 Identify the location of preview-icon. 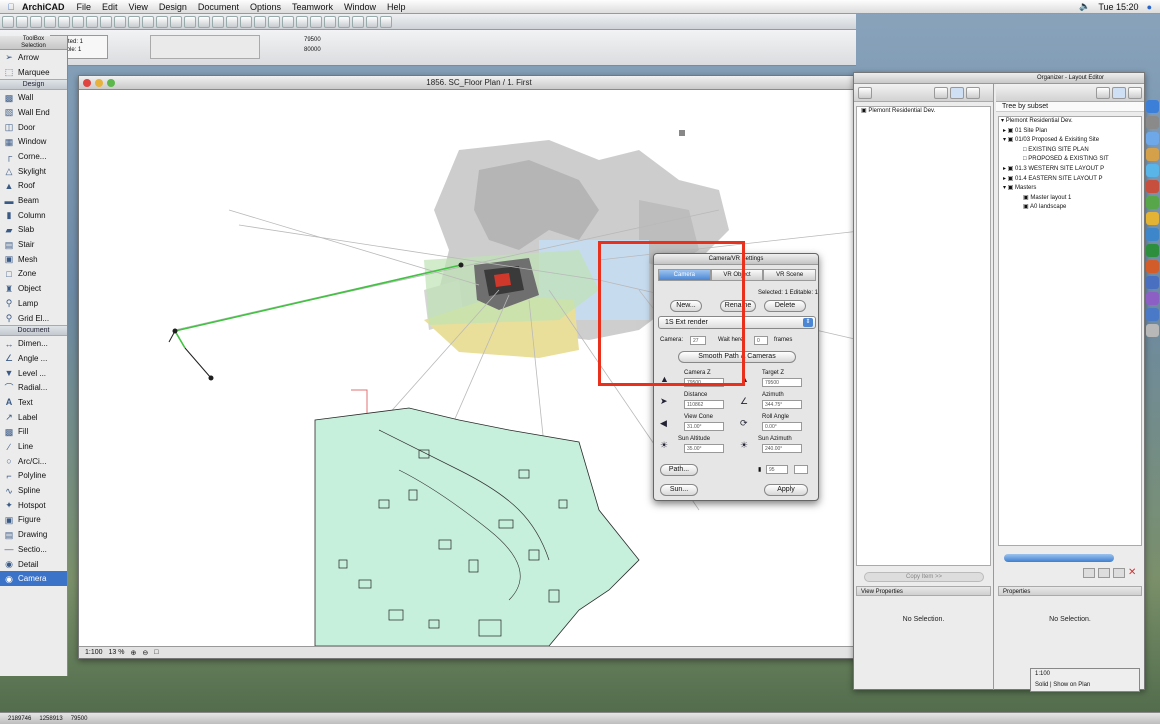
(1152, 298).